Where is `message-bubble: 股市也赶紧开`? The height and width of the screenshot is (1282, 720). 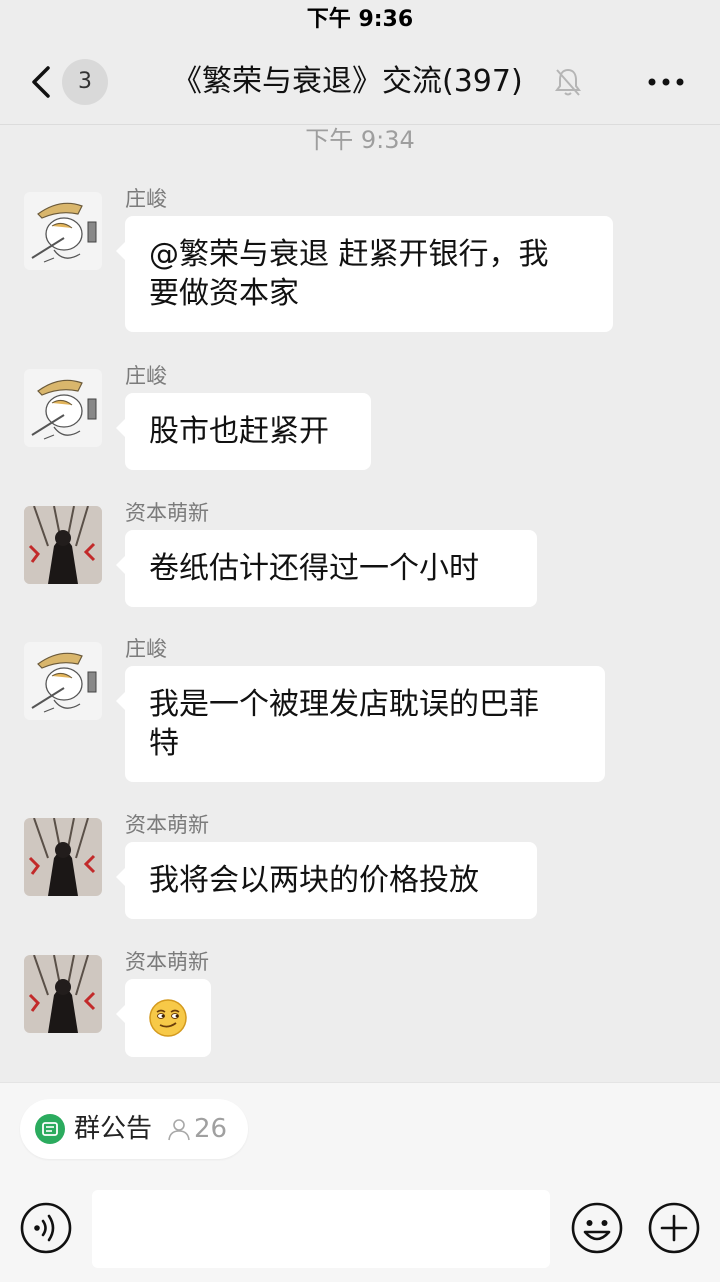 message-bubble: 股市也赶紧开 is located at coordinates (243, 431).